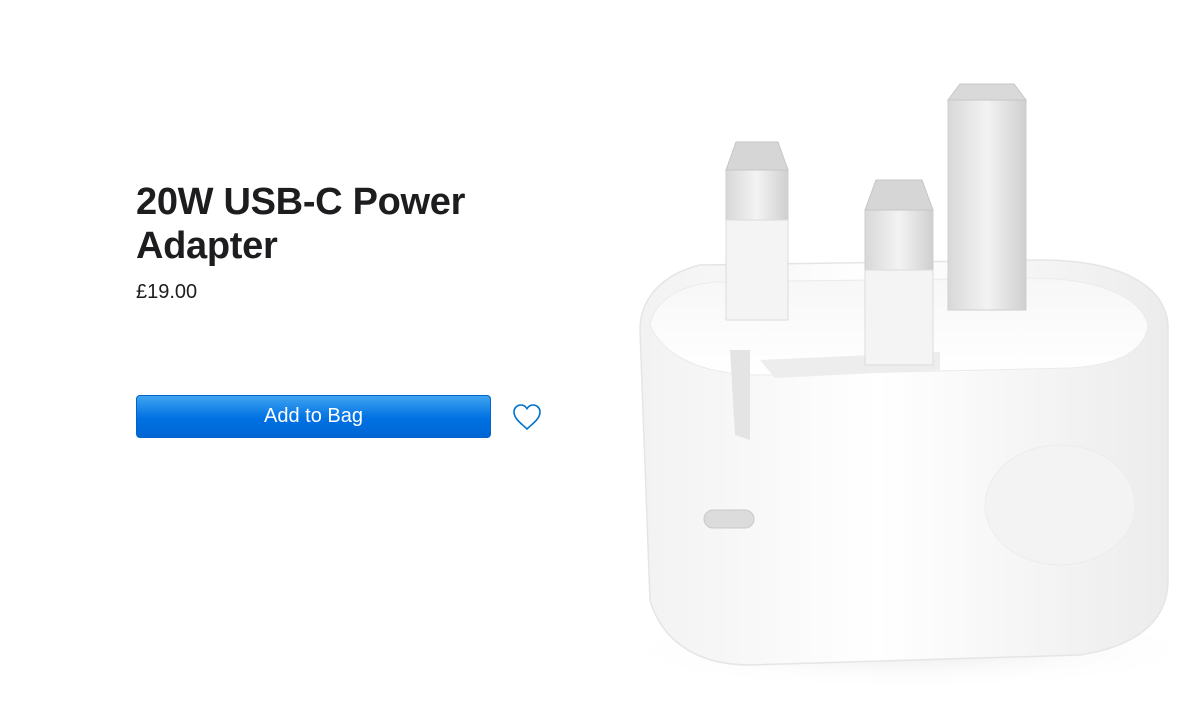 This screenshot has width=1200, height=715. I want to click on add-to-bag-button: Add to Bag, so click(313, 416).